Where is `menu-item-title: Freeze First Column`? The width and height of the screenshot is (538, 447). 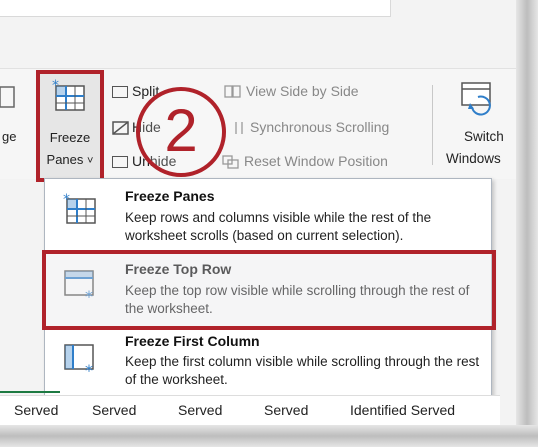 menu-item-title: Freeze First Column is located at coordinates (192, 341).